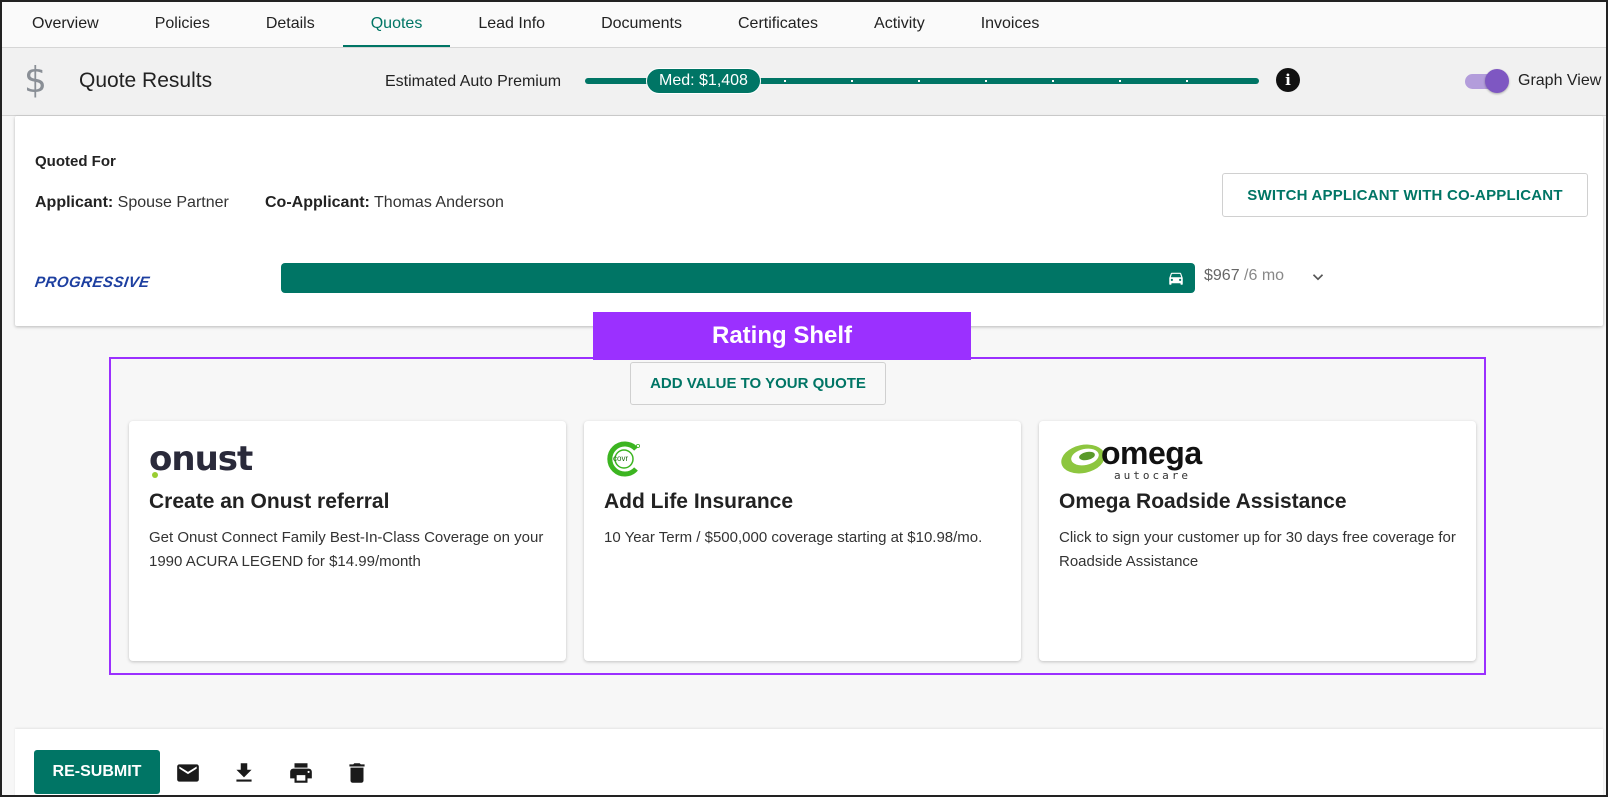 The height and width of the screenshot is (797, 1608). I want to click on coapplicant: Co-Applicant: Thomas Anderson, so click(384, 203).